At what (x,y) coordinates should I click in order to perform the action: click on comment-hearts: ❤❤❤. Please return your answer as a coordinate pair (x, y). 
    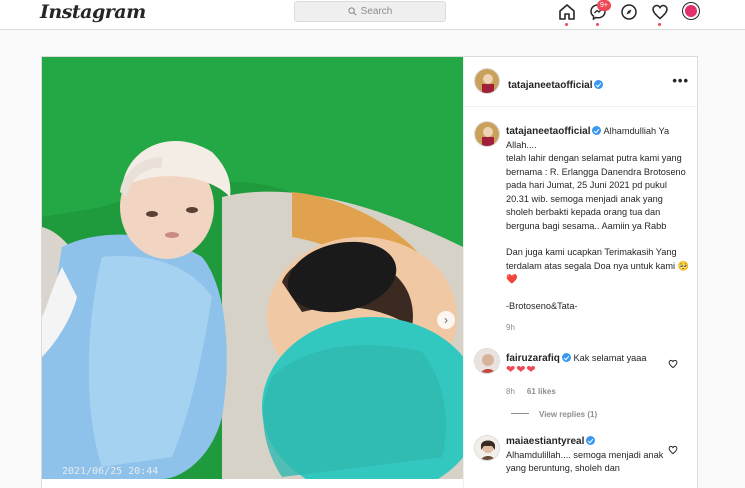
    Looking at the image, I should click on (521, 370).